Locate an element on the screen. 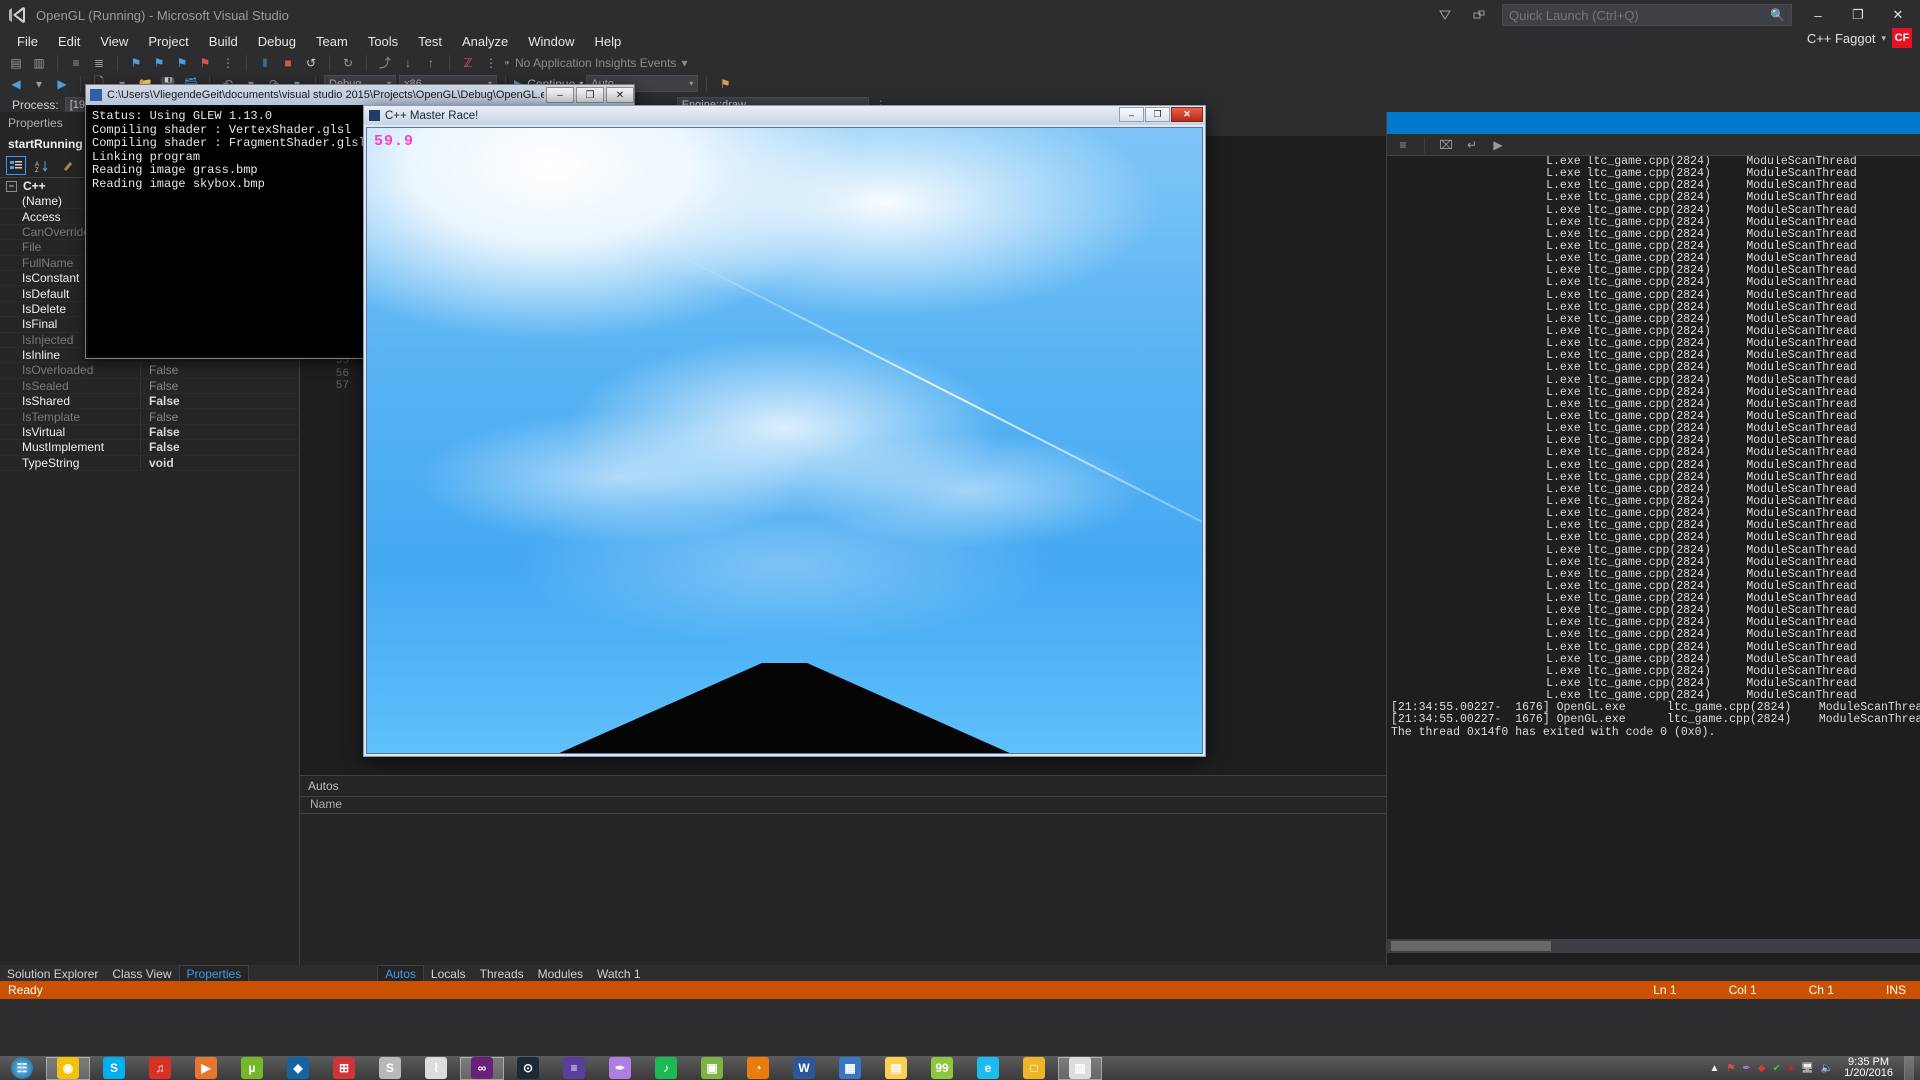 The width and height of the screenshot is (1920, 1080). bookmark-overflow-icon: ⋮ is located at coordinates (228, 63).